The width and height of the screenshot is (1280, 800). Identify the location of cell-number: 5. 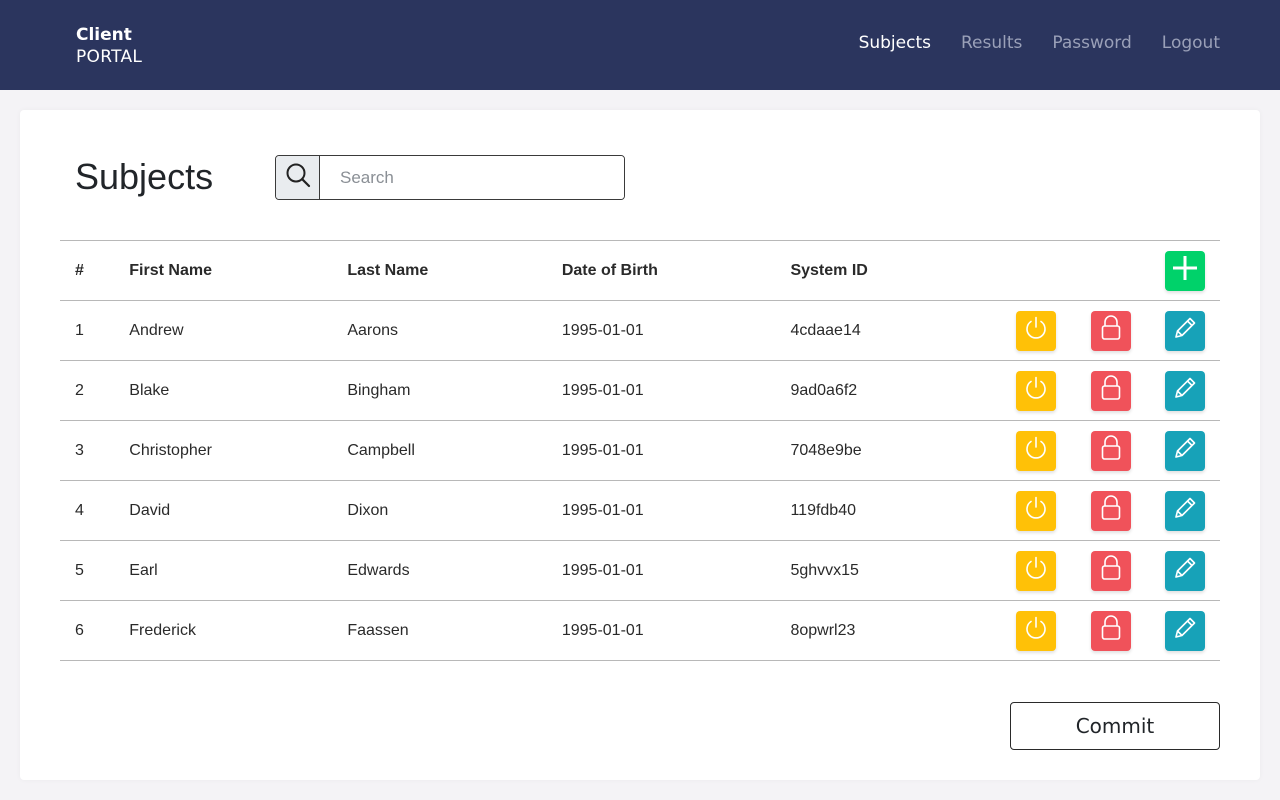
(87, 570).